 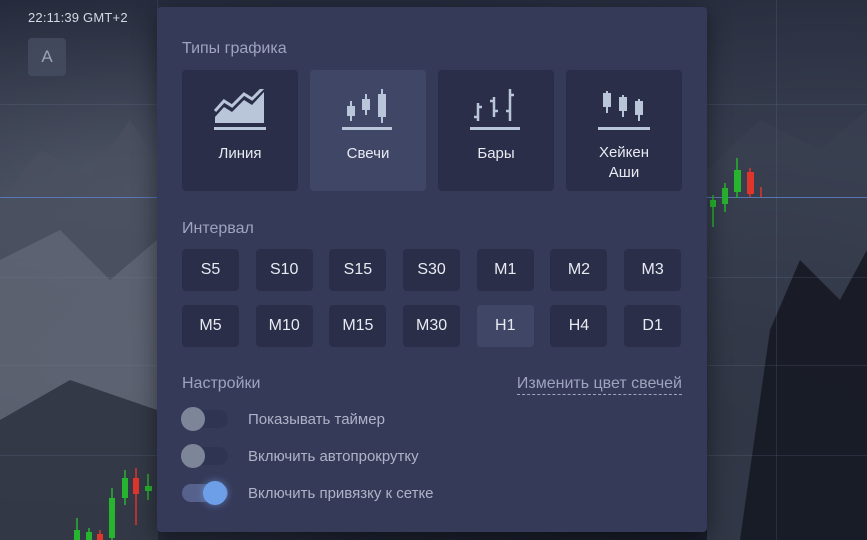 What do you see at coordinates (221, 383) in the screenshot?
I see `settings-title: Настройки` at bounding box center [221, 383].